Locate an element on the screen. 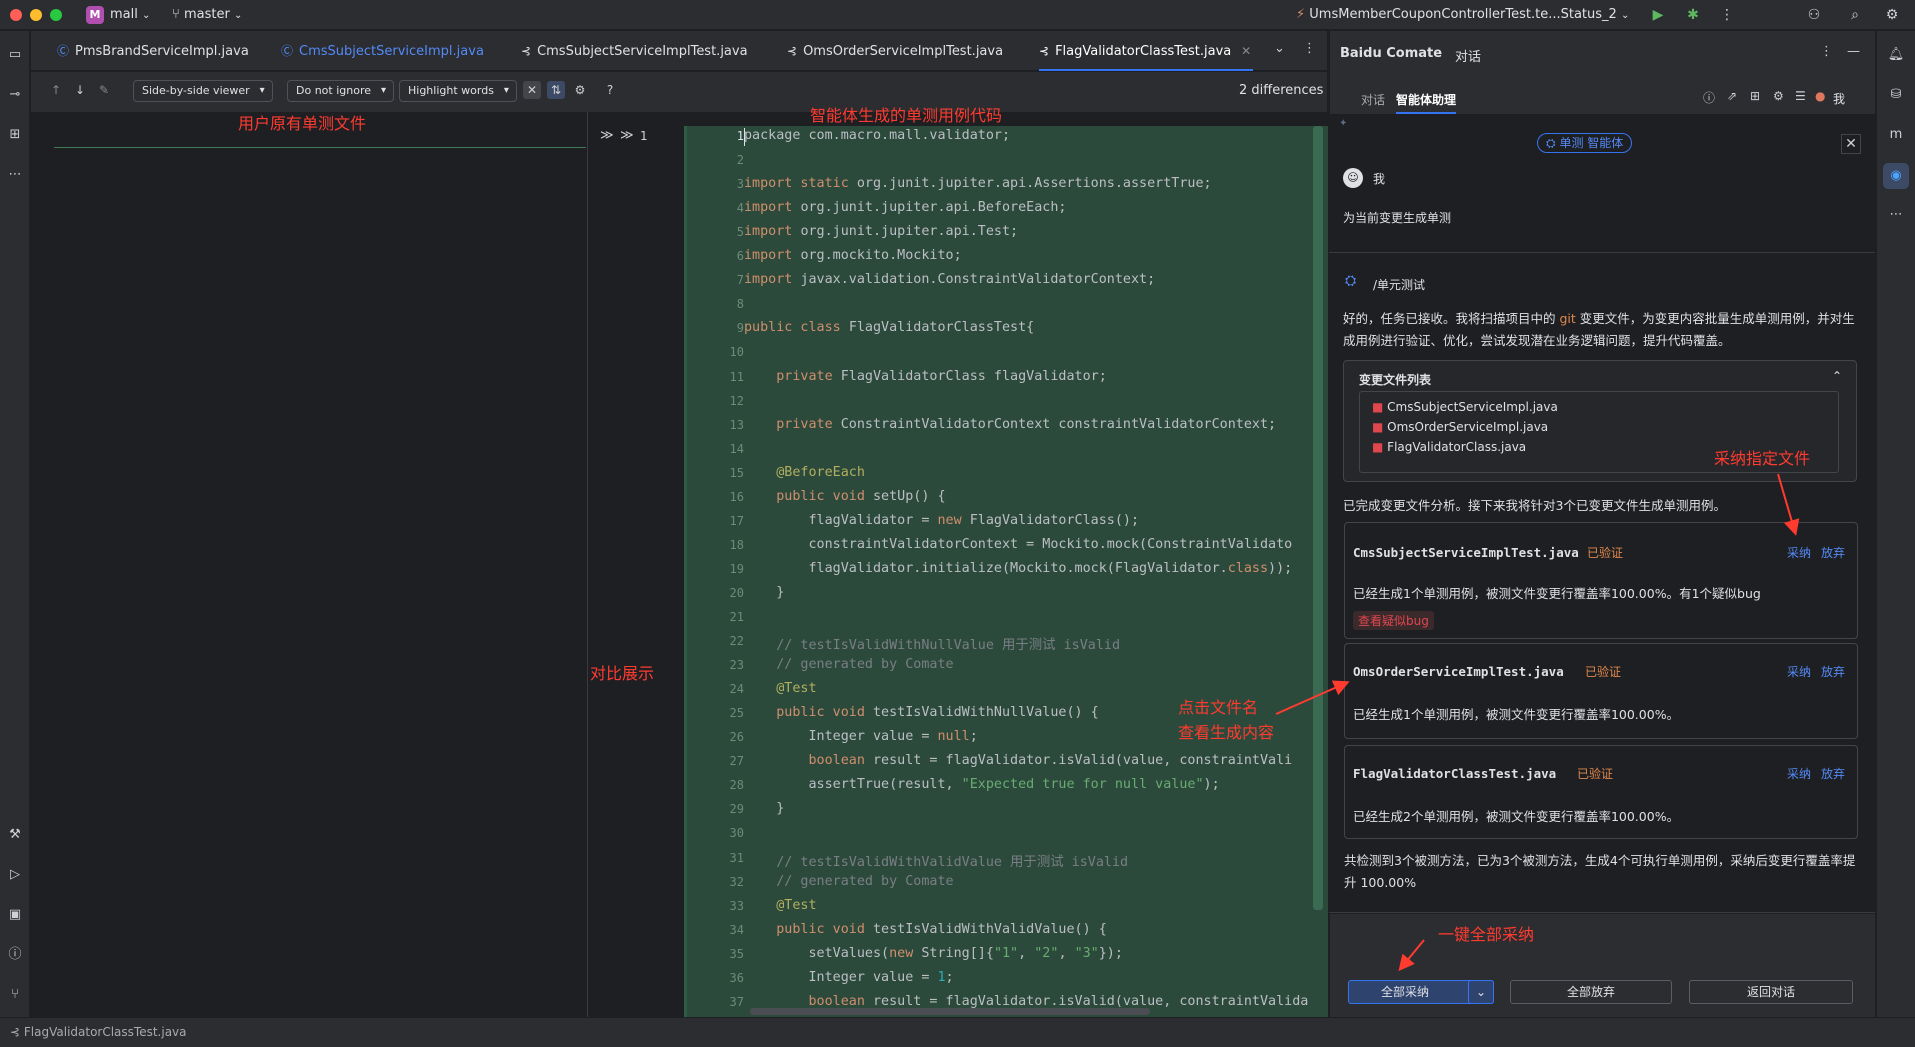 This screenshot has width=1915, height=1047. text-caret is located at coordinates (744, 137).